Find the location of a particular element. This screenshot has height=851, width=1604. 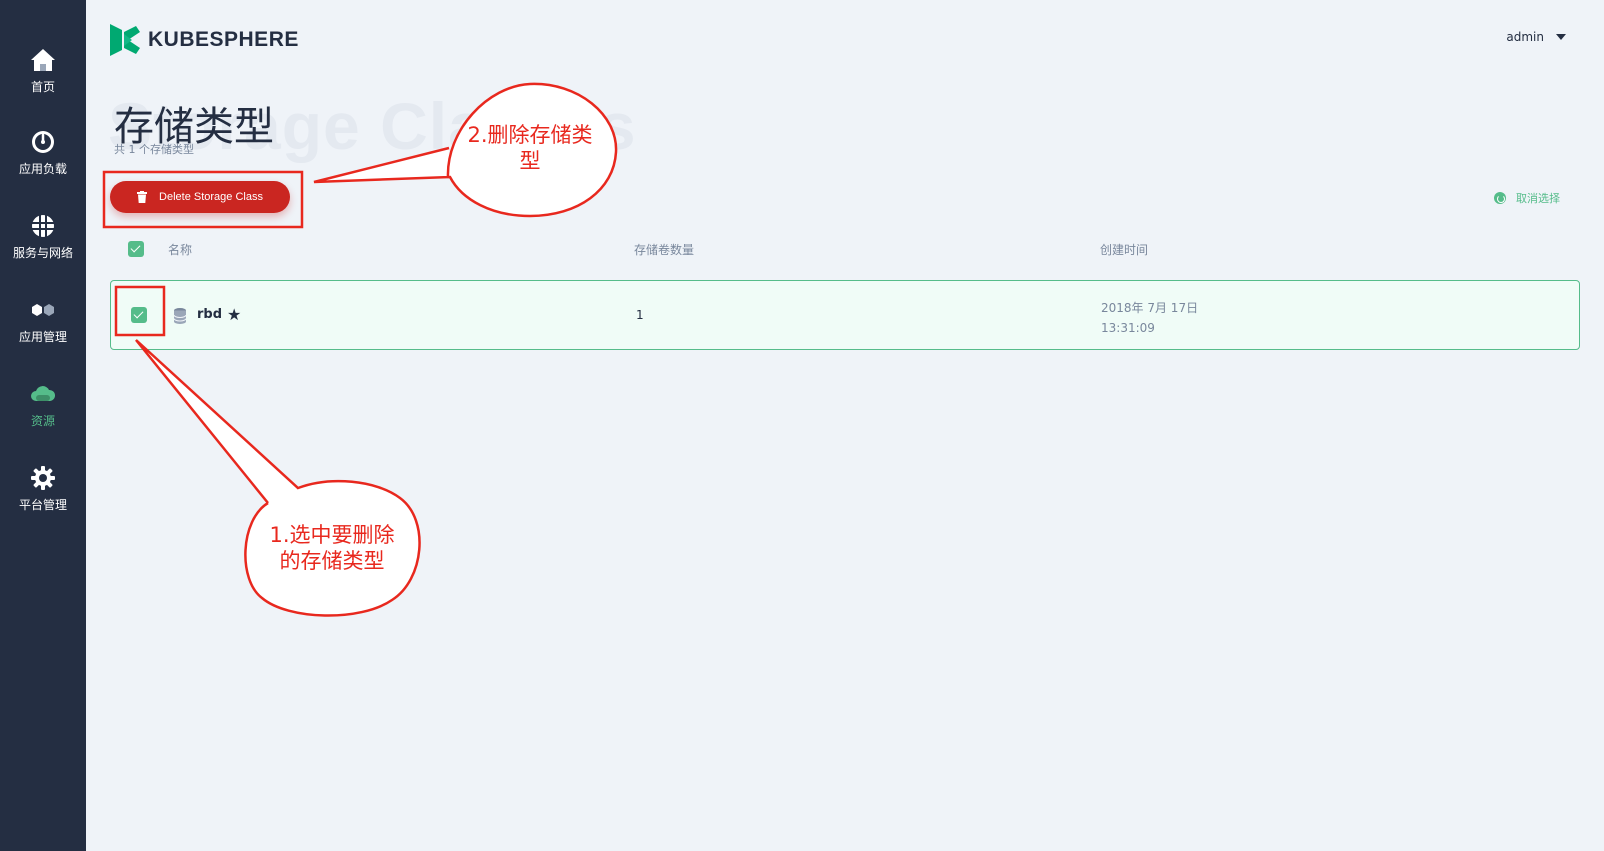

logo-text: KUBESPHERE is located at coordinates (223, 39).